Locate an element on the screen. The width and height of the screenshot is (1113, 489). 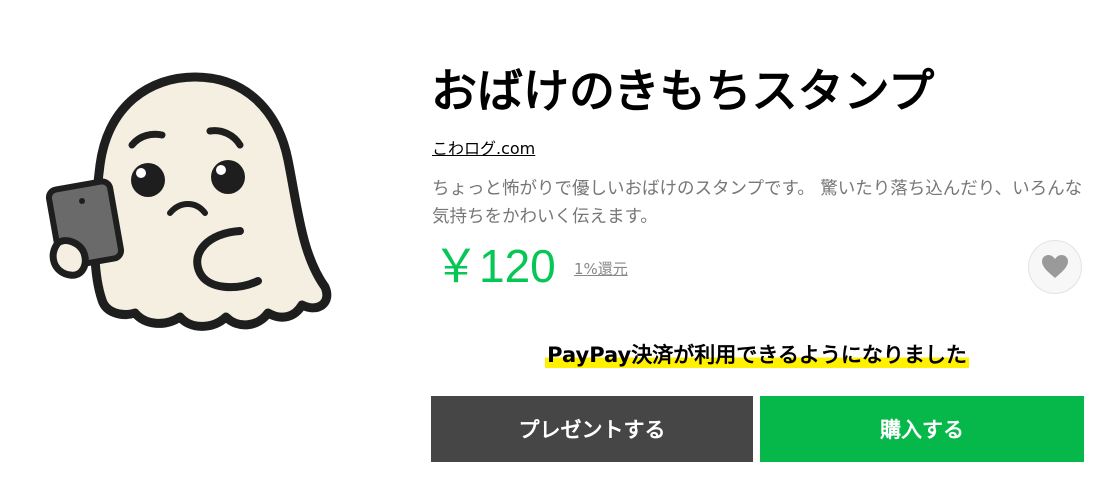
author-link: こわログ.com is located at coordinates (483, 149).